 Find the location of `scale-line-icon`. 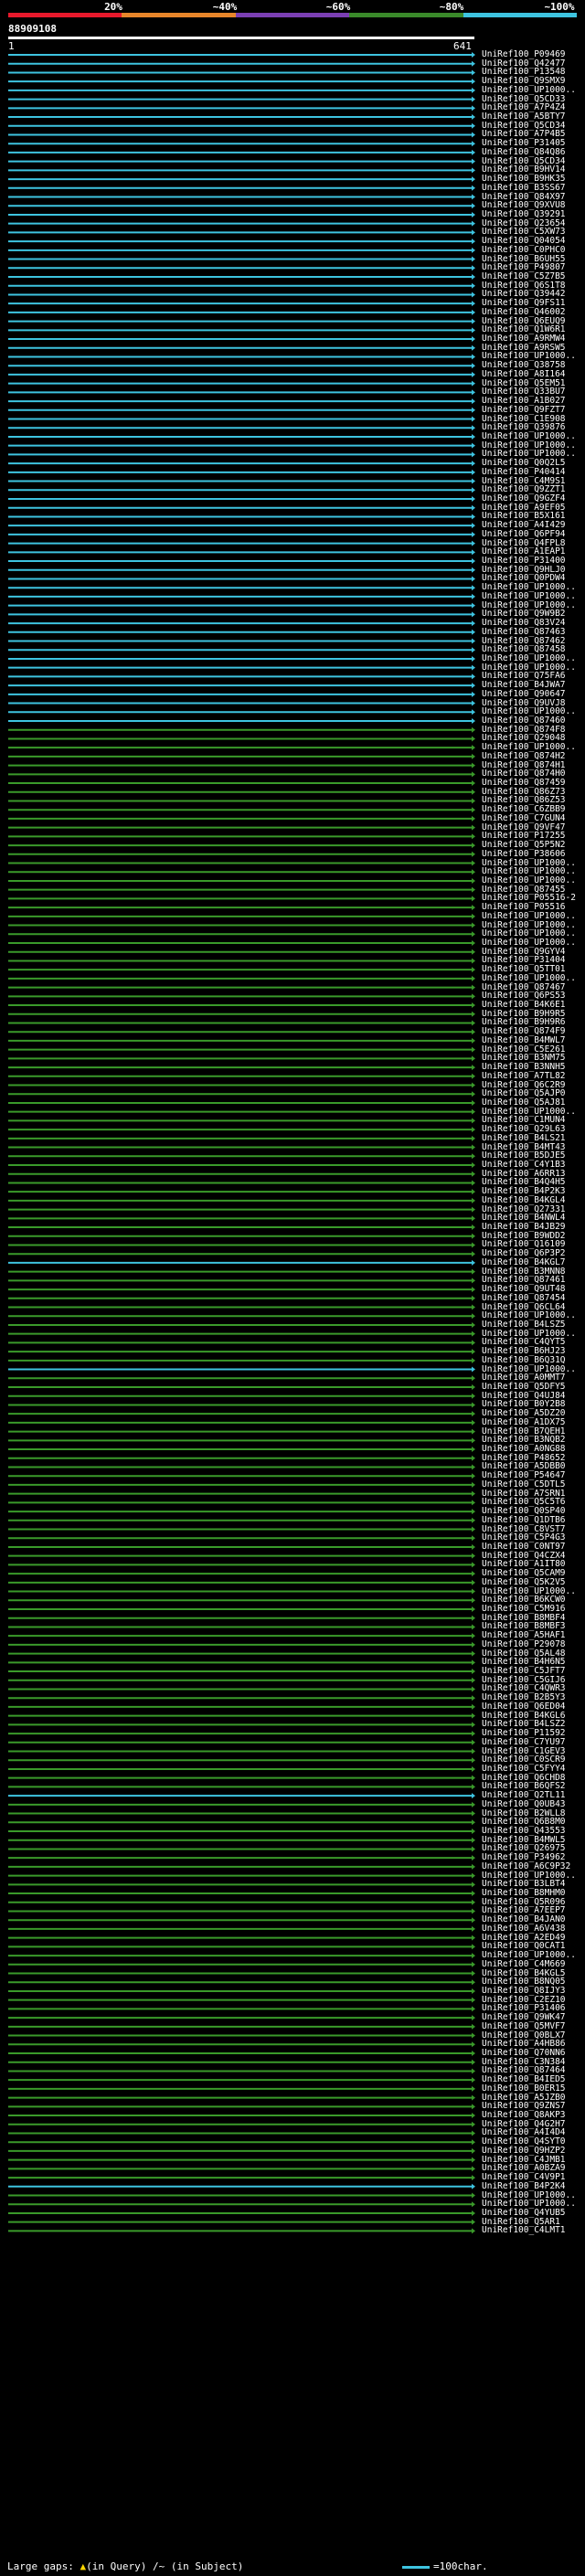

scale-line-icon is located at coordinates (416, 2567).